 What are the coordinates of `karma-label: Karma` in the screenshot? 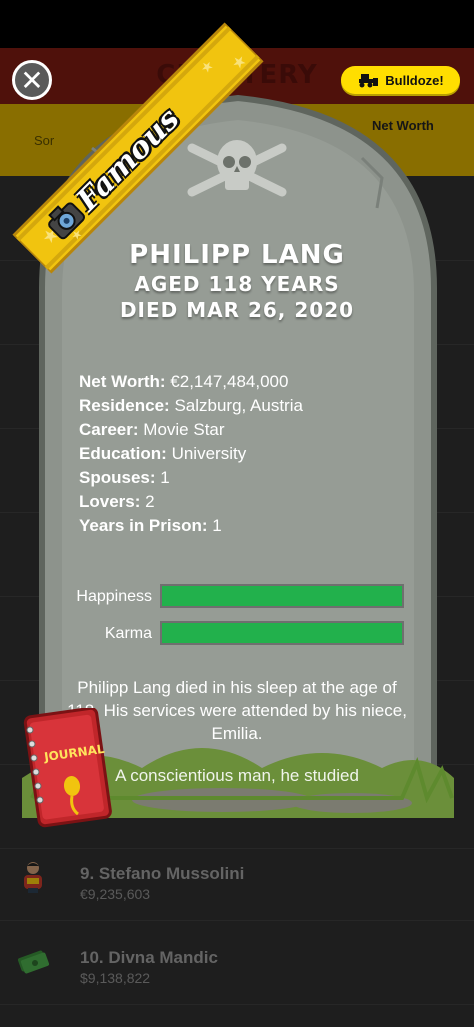 It's located at (128, 633).